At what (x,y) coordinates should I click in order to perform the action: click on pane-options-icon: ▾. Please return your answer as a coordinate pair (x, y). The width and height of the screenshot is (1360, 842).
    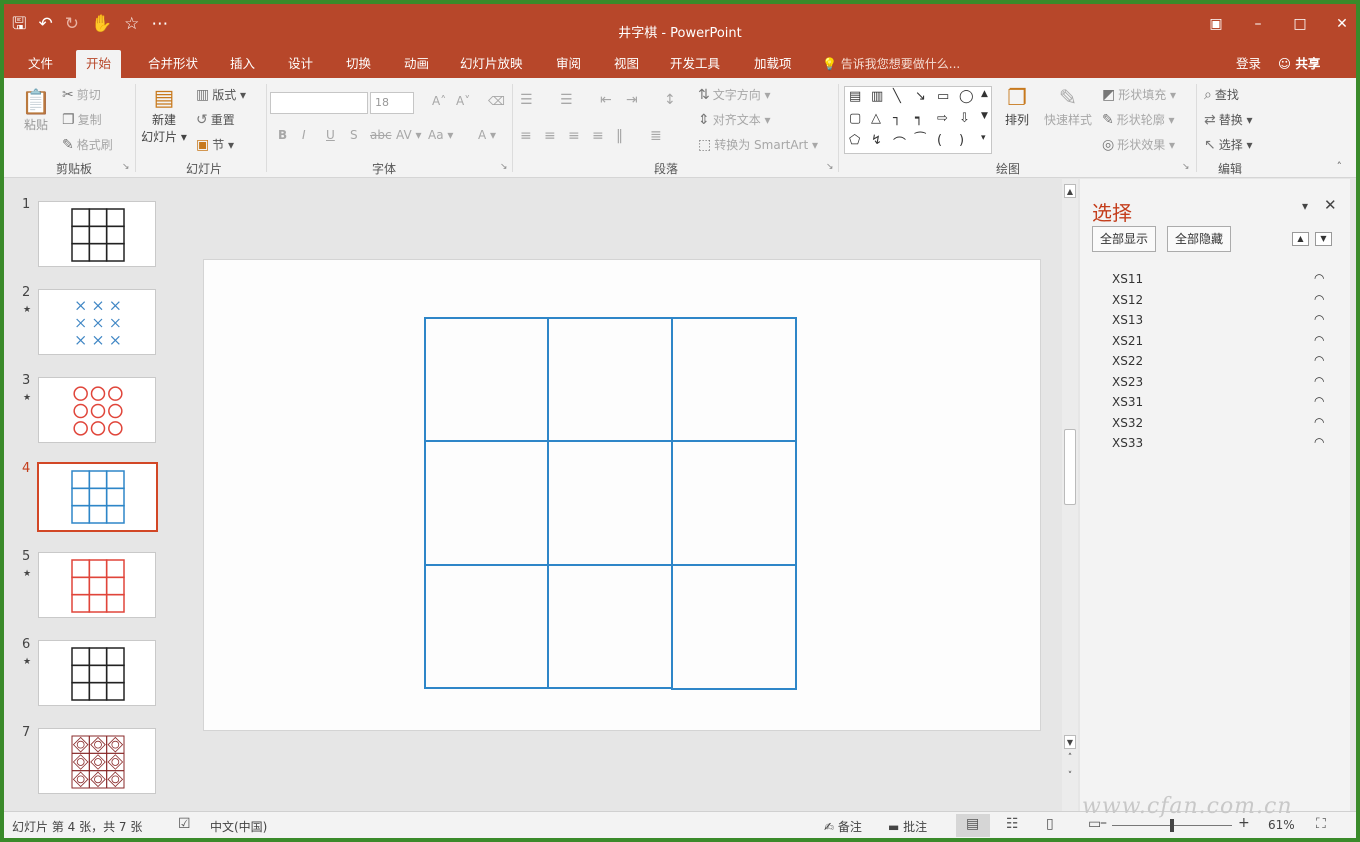
    Looking at the image, I should click on (1305, 206).